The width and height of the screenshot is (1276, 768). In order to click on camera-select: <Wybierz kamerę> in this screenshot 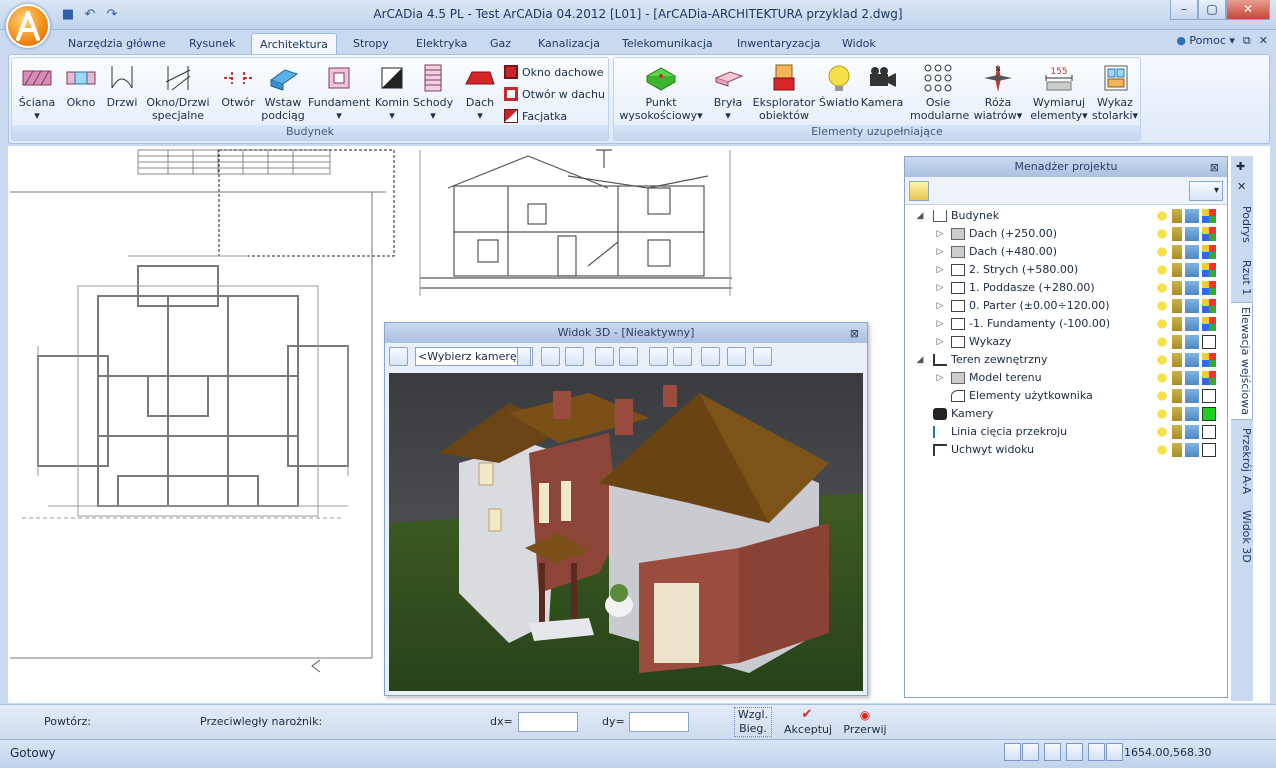, I will do `click(474, 356)`.